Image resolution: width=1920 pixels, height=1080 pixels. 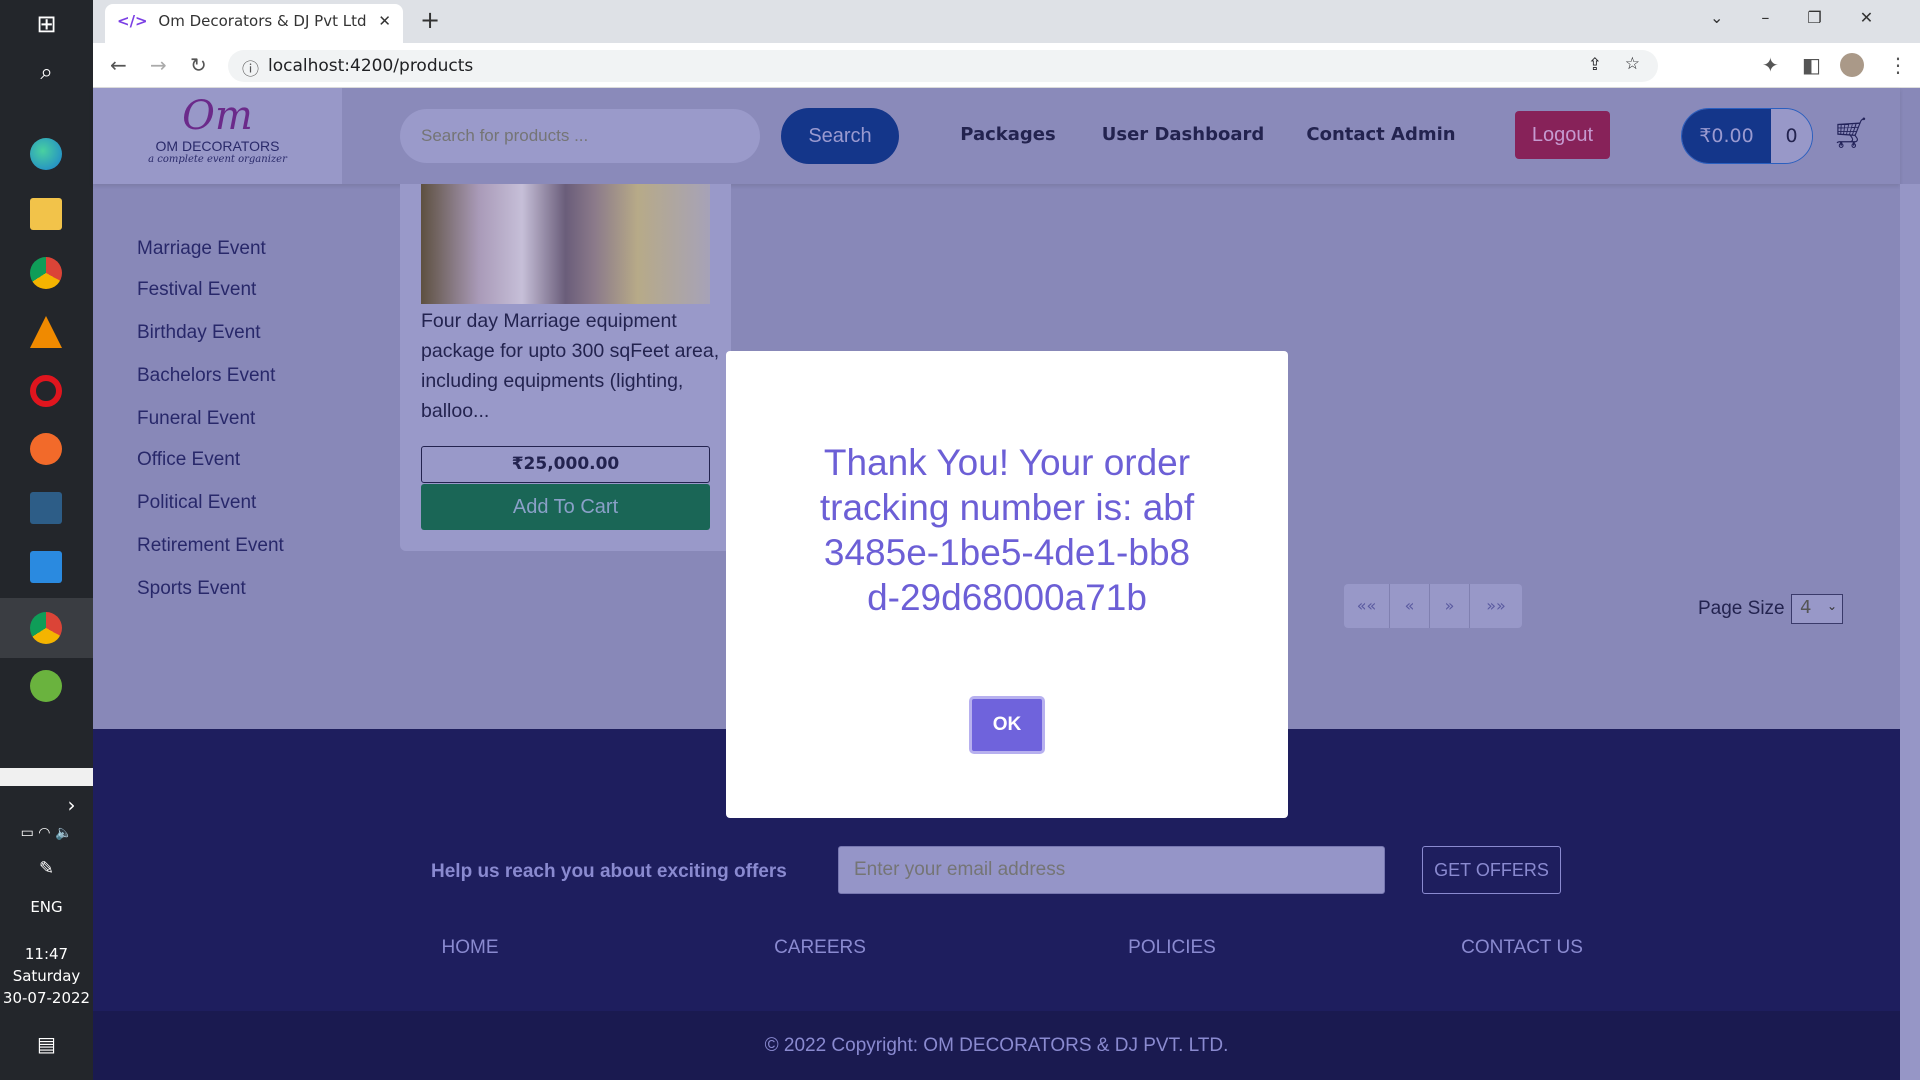 What do you see at coordinates (46, 833) in the screenshot?
I see `system-tray-icons: ▭ ◠ 🔈` at bounding box center [46, 833].